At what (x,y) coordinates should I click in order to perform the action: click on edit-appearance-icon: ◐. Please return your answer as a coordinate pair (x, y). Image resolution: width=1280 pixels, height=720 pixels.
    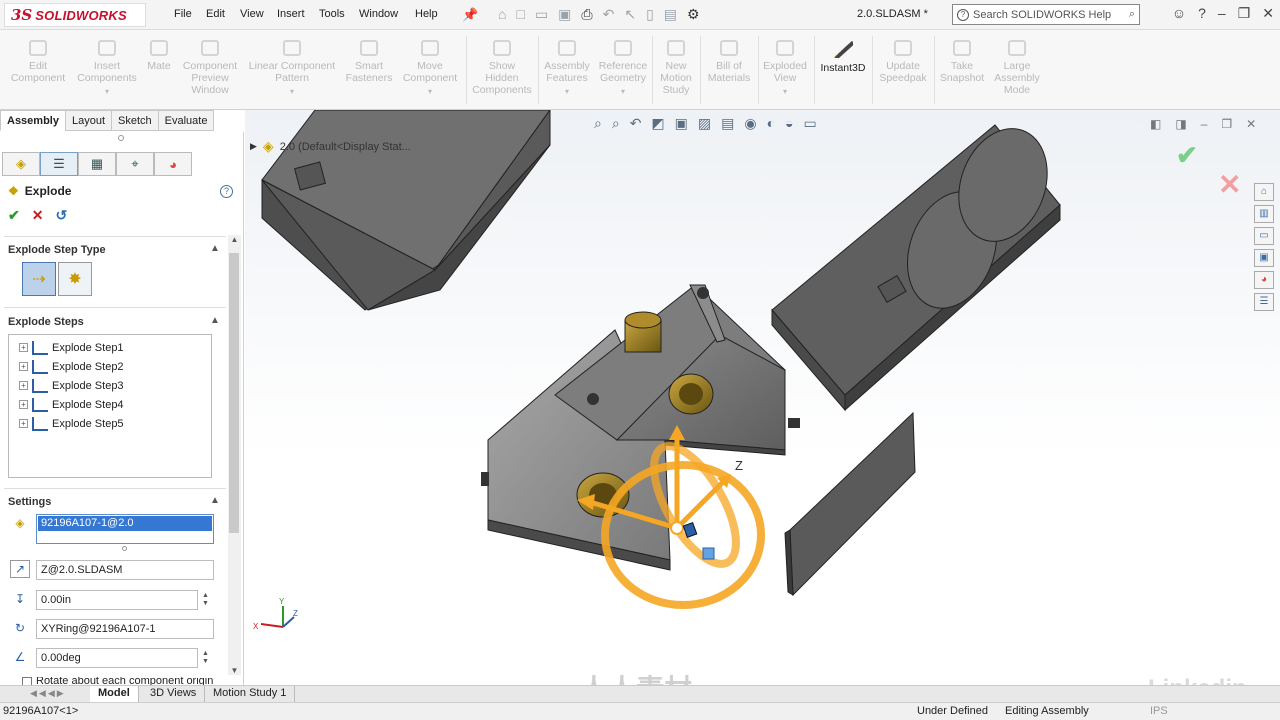
    Looking at the image, I should click on (771, 123).